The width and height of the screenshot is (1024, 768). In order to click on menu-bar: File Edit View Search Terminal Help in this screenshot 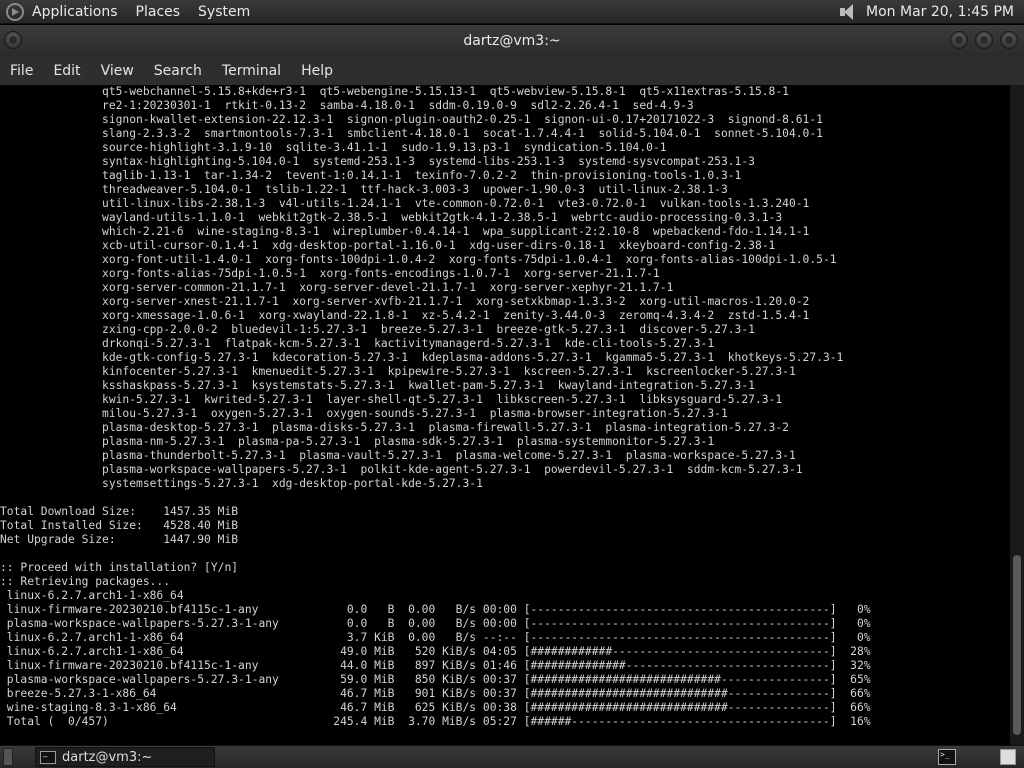, I will do `click(512, 70)`.